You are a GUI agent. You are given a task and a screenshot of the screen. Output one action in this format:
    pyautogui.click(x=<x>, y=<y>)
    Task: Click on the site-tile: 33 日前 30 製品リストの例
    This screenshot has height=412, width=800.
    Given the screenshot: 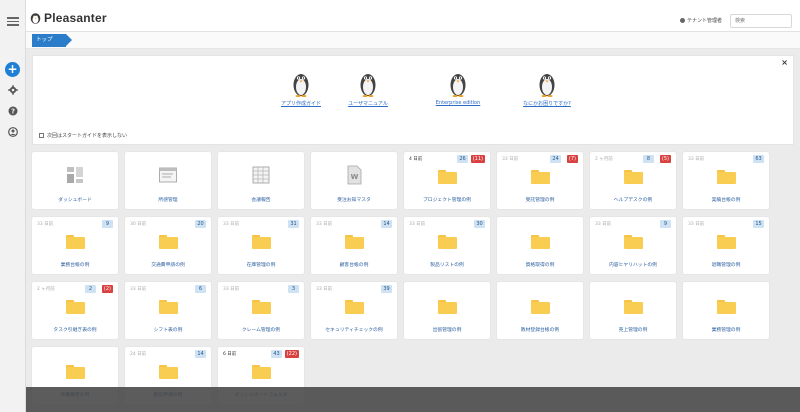 What is the action you would take?
    pyautogui.click(x=447, y=245)
    